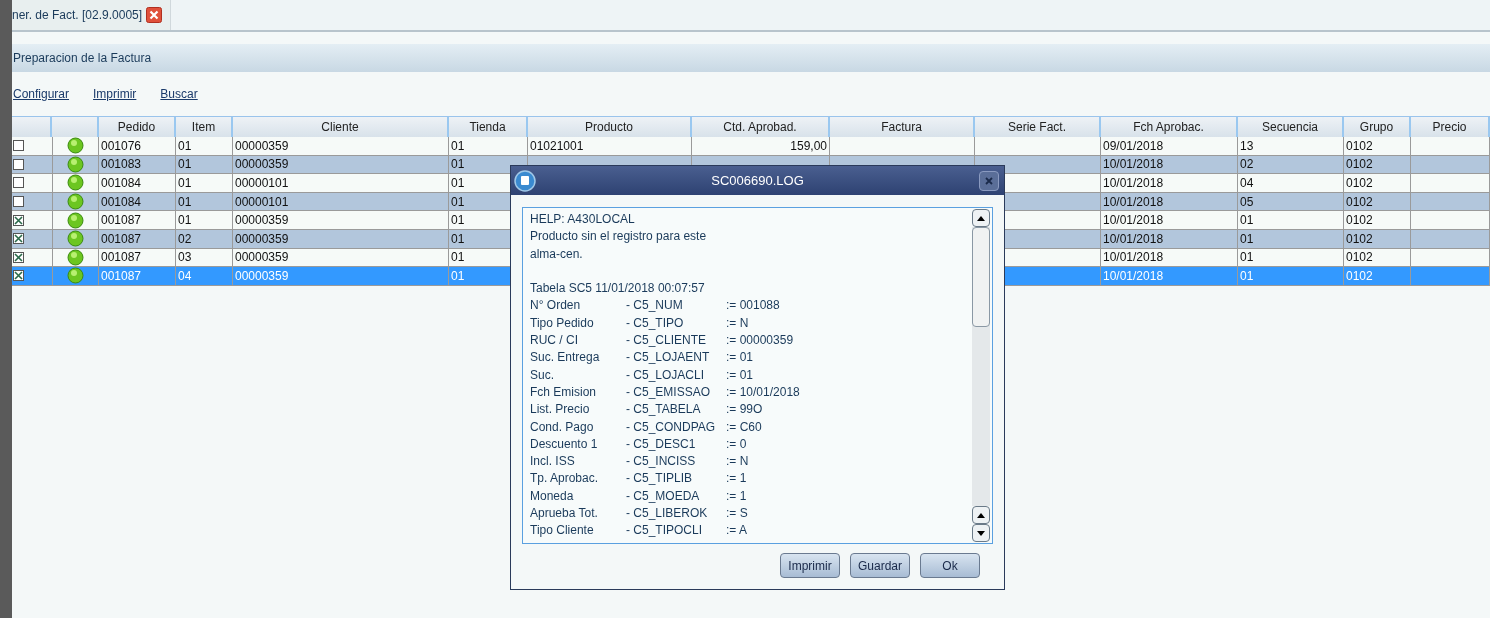 The width and height of the screenshot is (1490, 618). I want to click on log-label: Aprueba Tot., so click(564, 514).